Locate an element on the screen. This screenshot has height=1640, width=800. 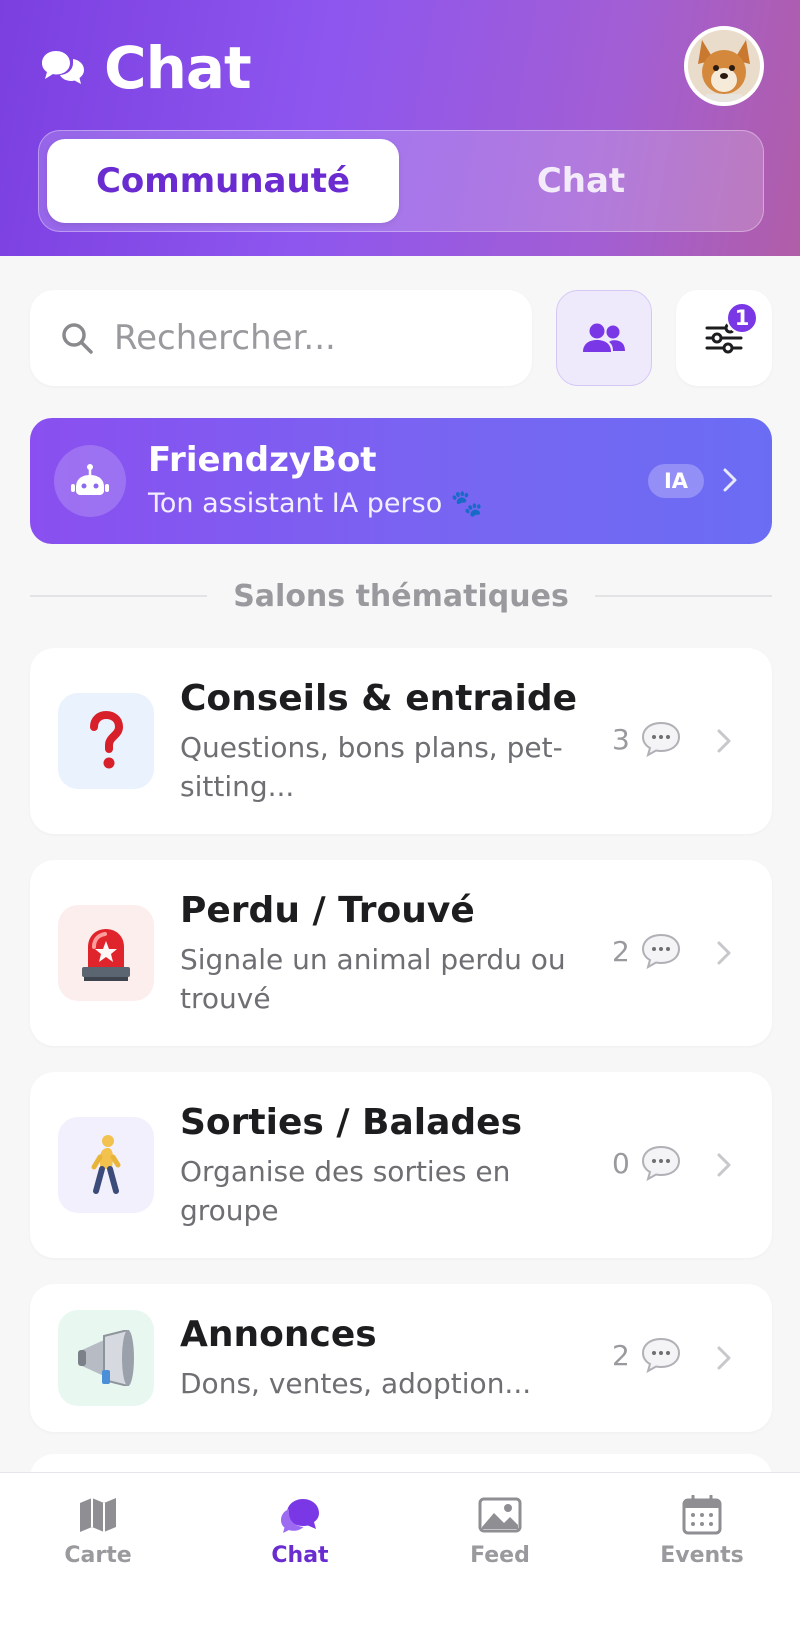
map-icon is located at coordinates (98, 1515).